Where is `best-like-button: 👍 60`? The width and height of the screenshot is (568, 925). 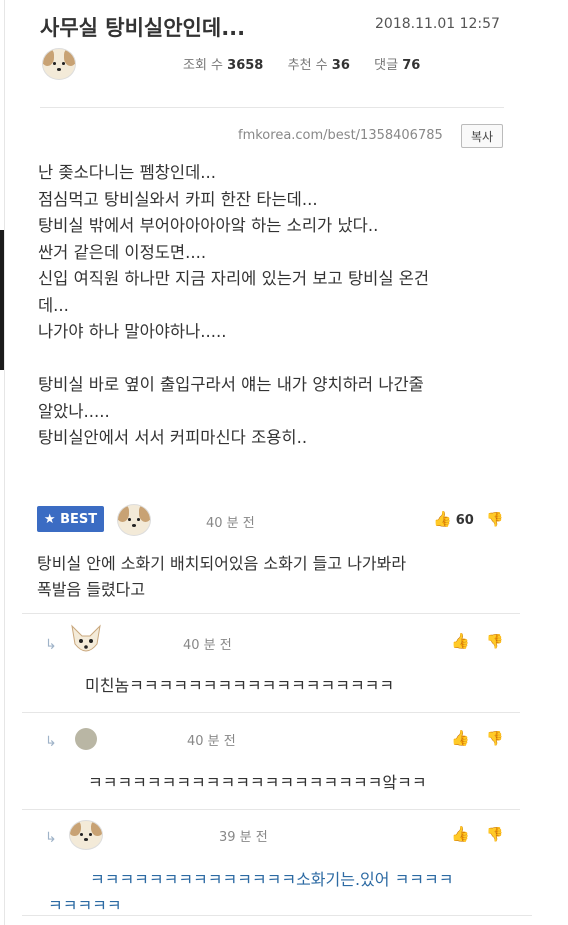
best-like-button: 👍 60 is located at coordinates (453, 519).